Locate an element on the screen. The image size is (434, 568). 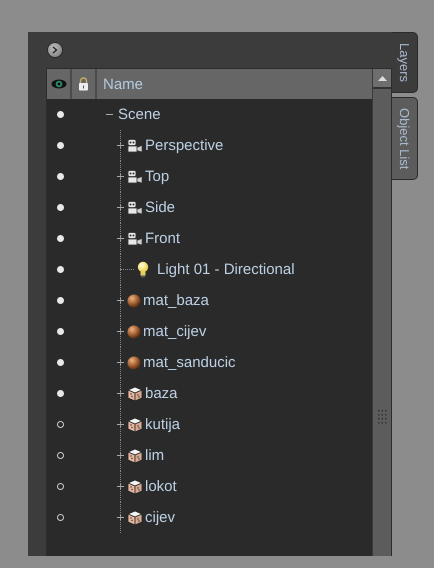
triangle-up-icon is located at coordinates (382, 78).